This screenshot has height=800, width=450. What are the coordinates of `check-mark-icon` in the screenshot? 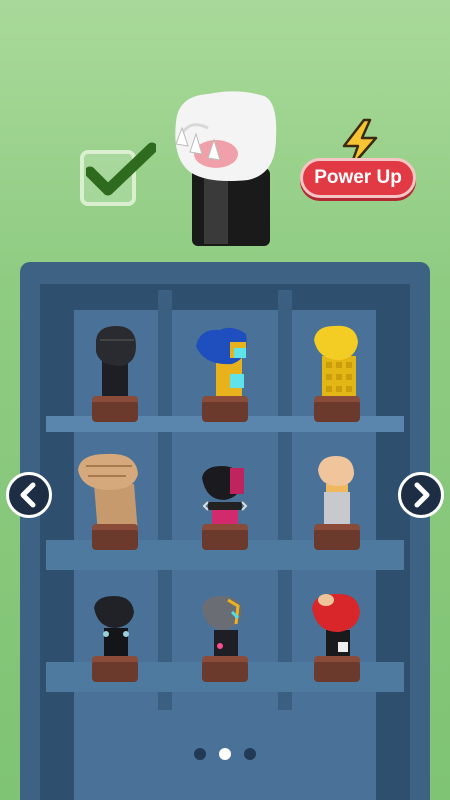 It's located at (121, 169).